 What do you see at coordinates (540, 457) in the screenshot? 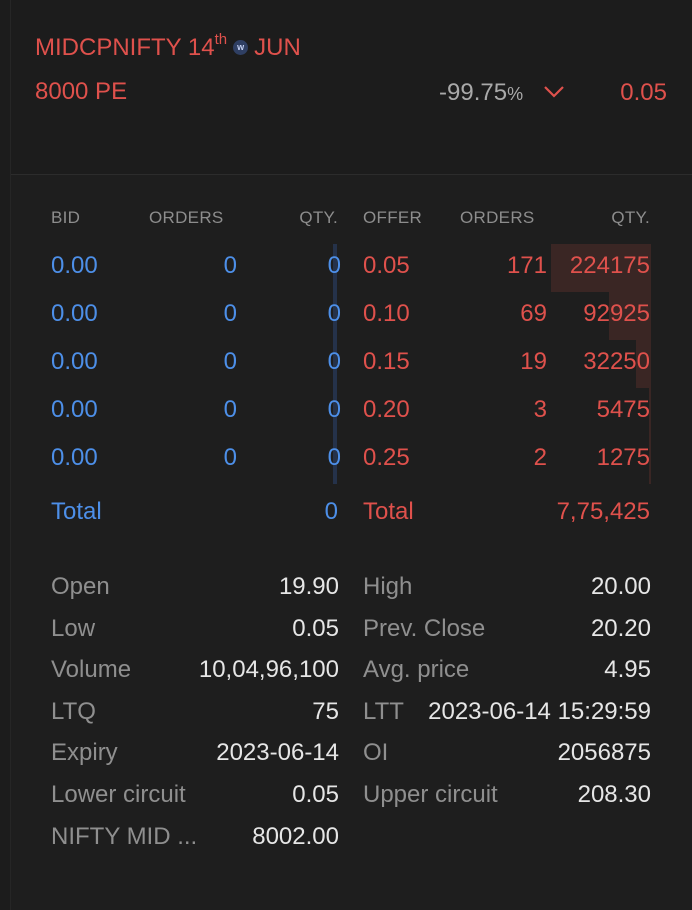
I see `offer-orders: 2` at bounding box center [540, 457].